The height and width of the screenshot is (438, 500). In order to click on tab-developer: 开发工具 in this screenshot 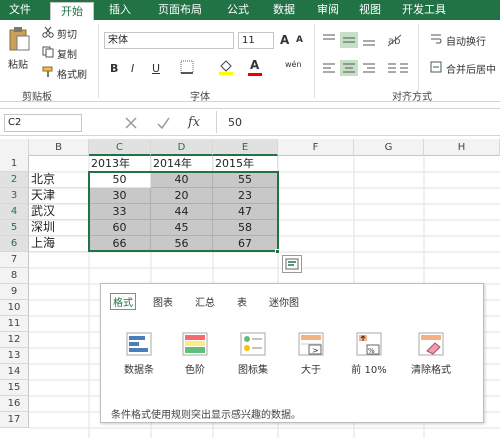, I will do `click(424, 10)`.